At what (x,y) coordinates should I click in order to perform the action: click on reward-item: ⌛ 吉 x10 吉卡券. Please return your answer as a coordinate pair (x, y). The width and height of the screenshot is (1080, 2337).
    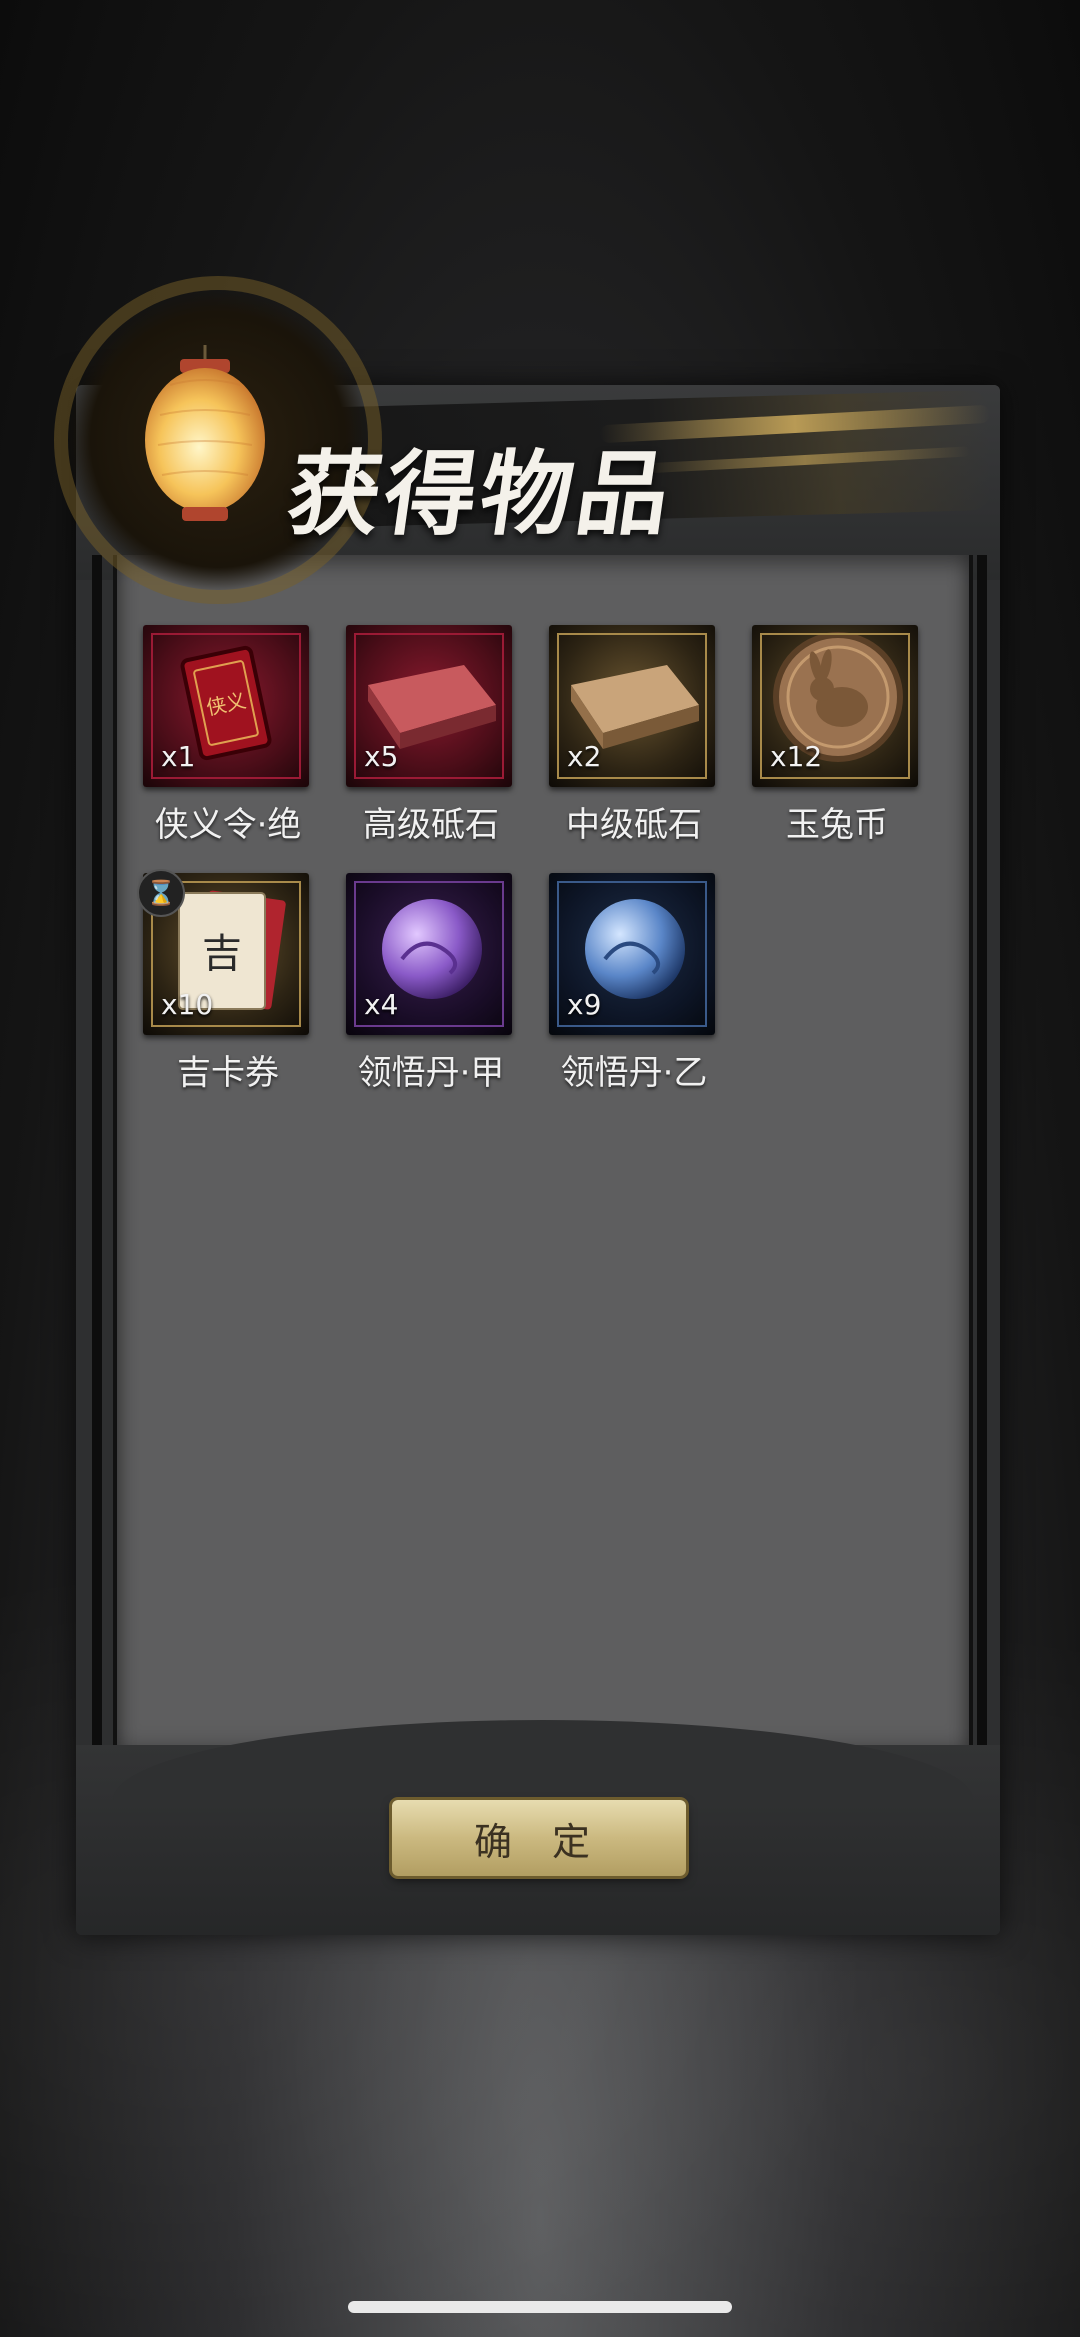
    Looking at the image, I should click on (225, 981).